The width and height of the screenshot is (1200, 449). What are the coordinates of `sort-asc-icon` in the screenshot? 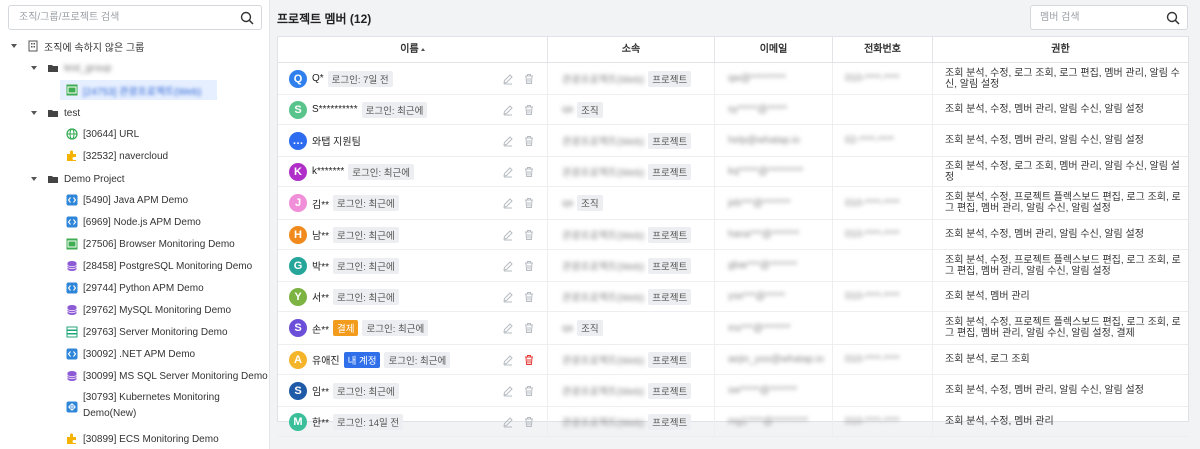 It's located at (422, 49).